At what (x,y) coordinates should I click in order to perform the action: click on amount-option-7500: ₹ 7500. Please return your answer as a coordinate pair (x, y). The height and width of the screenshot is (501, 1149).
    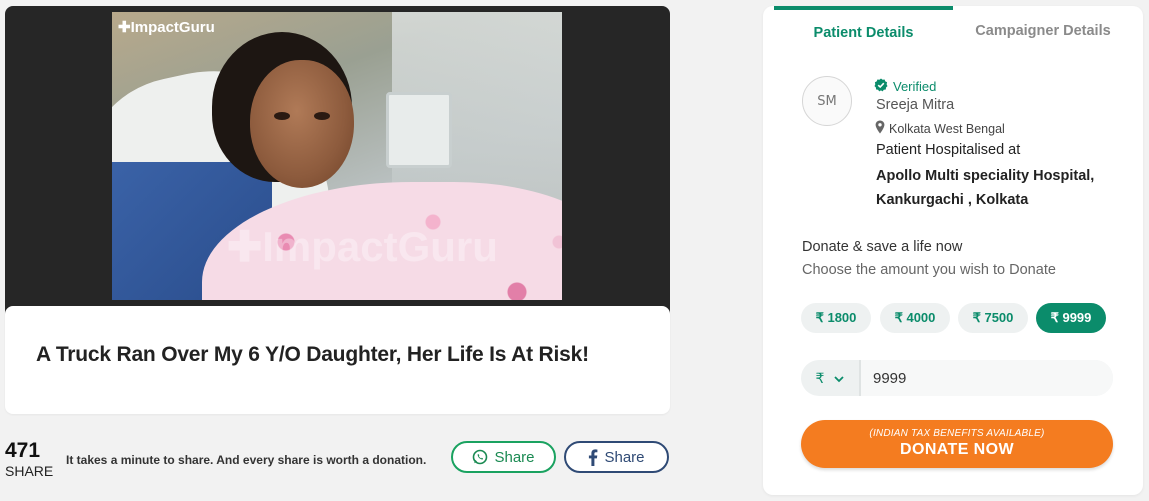
    Looking at the image, I should click on (993, 318).